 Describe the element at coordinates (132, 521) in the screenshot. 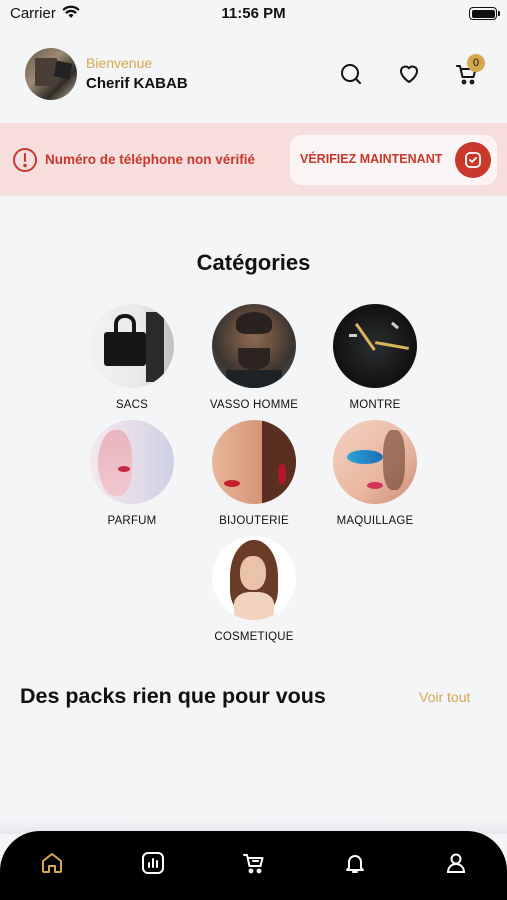

I see `category-label: PARFUM` at that location.